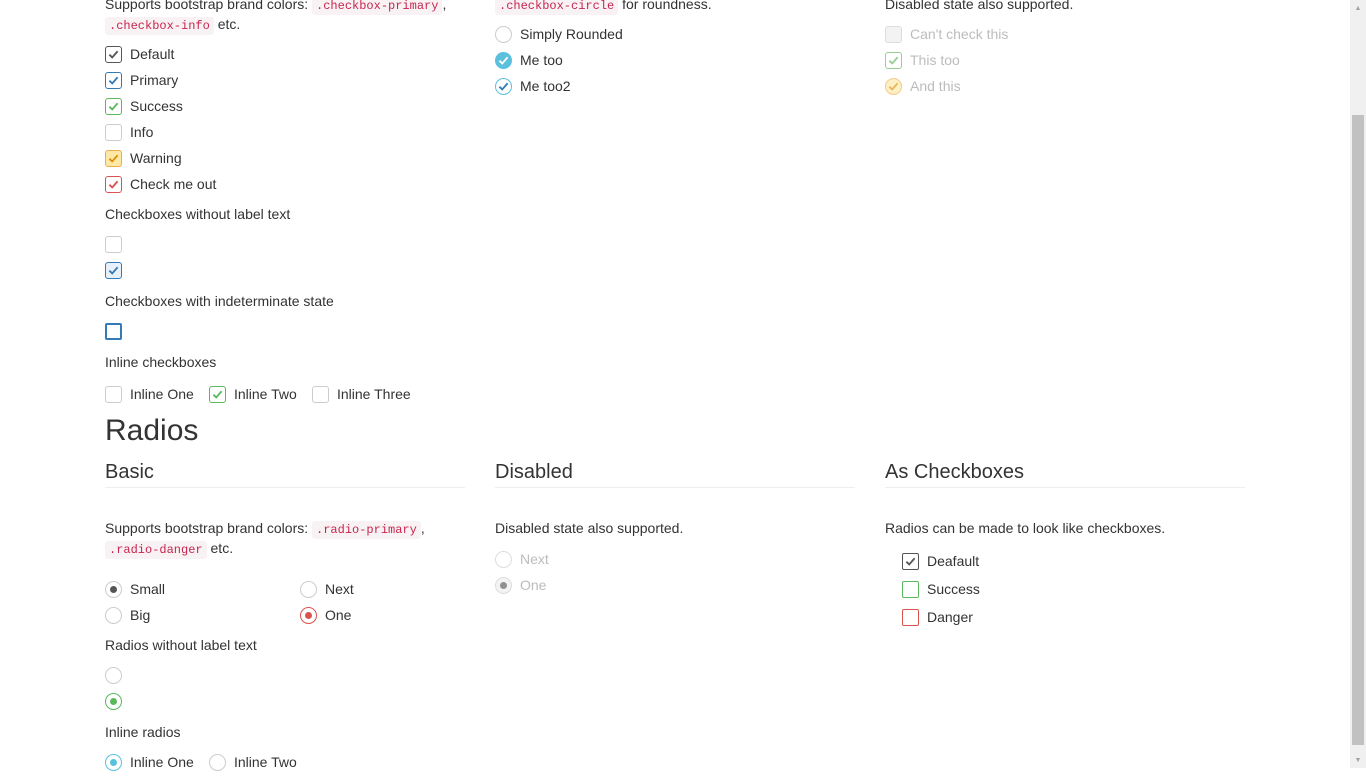 This screenshot has height=779, width=1366. What do you see at coordinates (589, 528) in the screenshot?
I see `radio-disabled-intro: Disabled state also supported.` at bounding box center [589, 528].